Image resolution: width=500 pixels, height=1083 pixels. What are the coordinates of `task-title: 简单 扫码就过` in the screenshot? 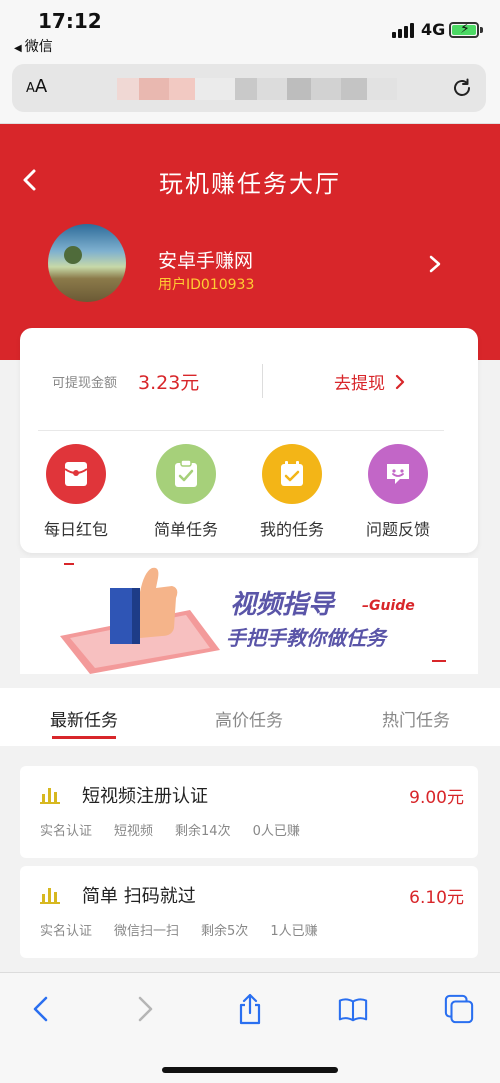 It's located at (139, 896).